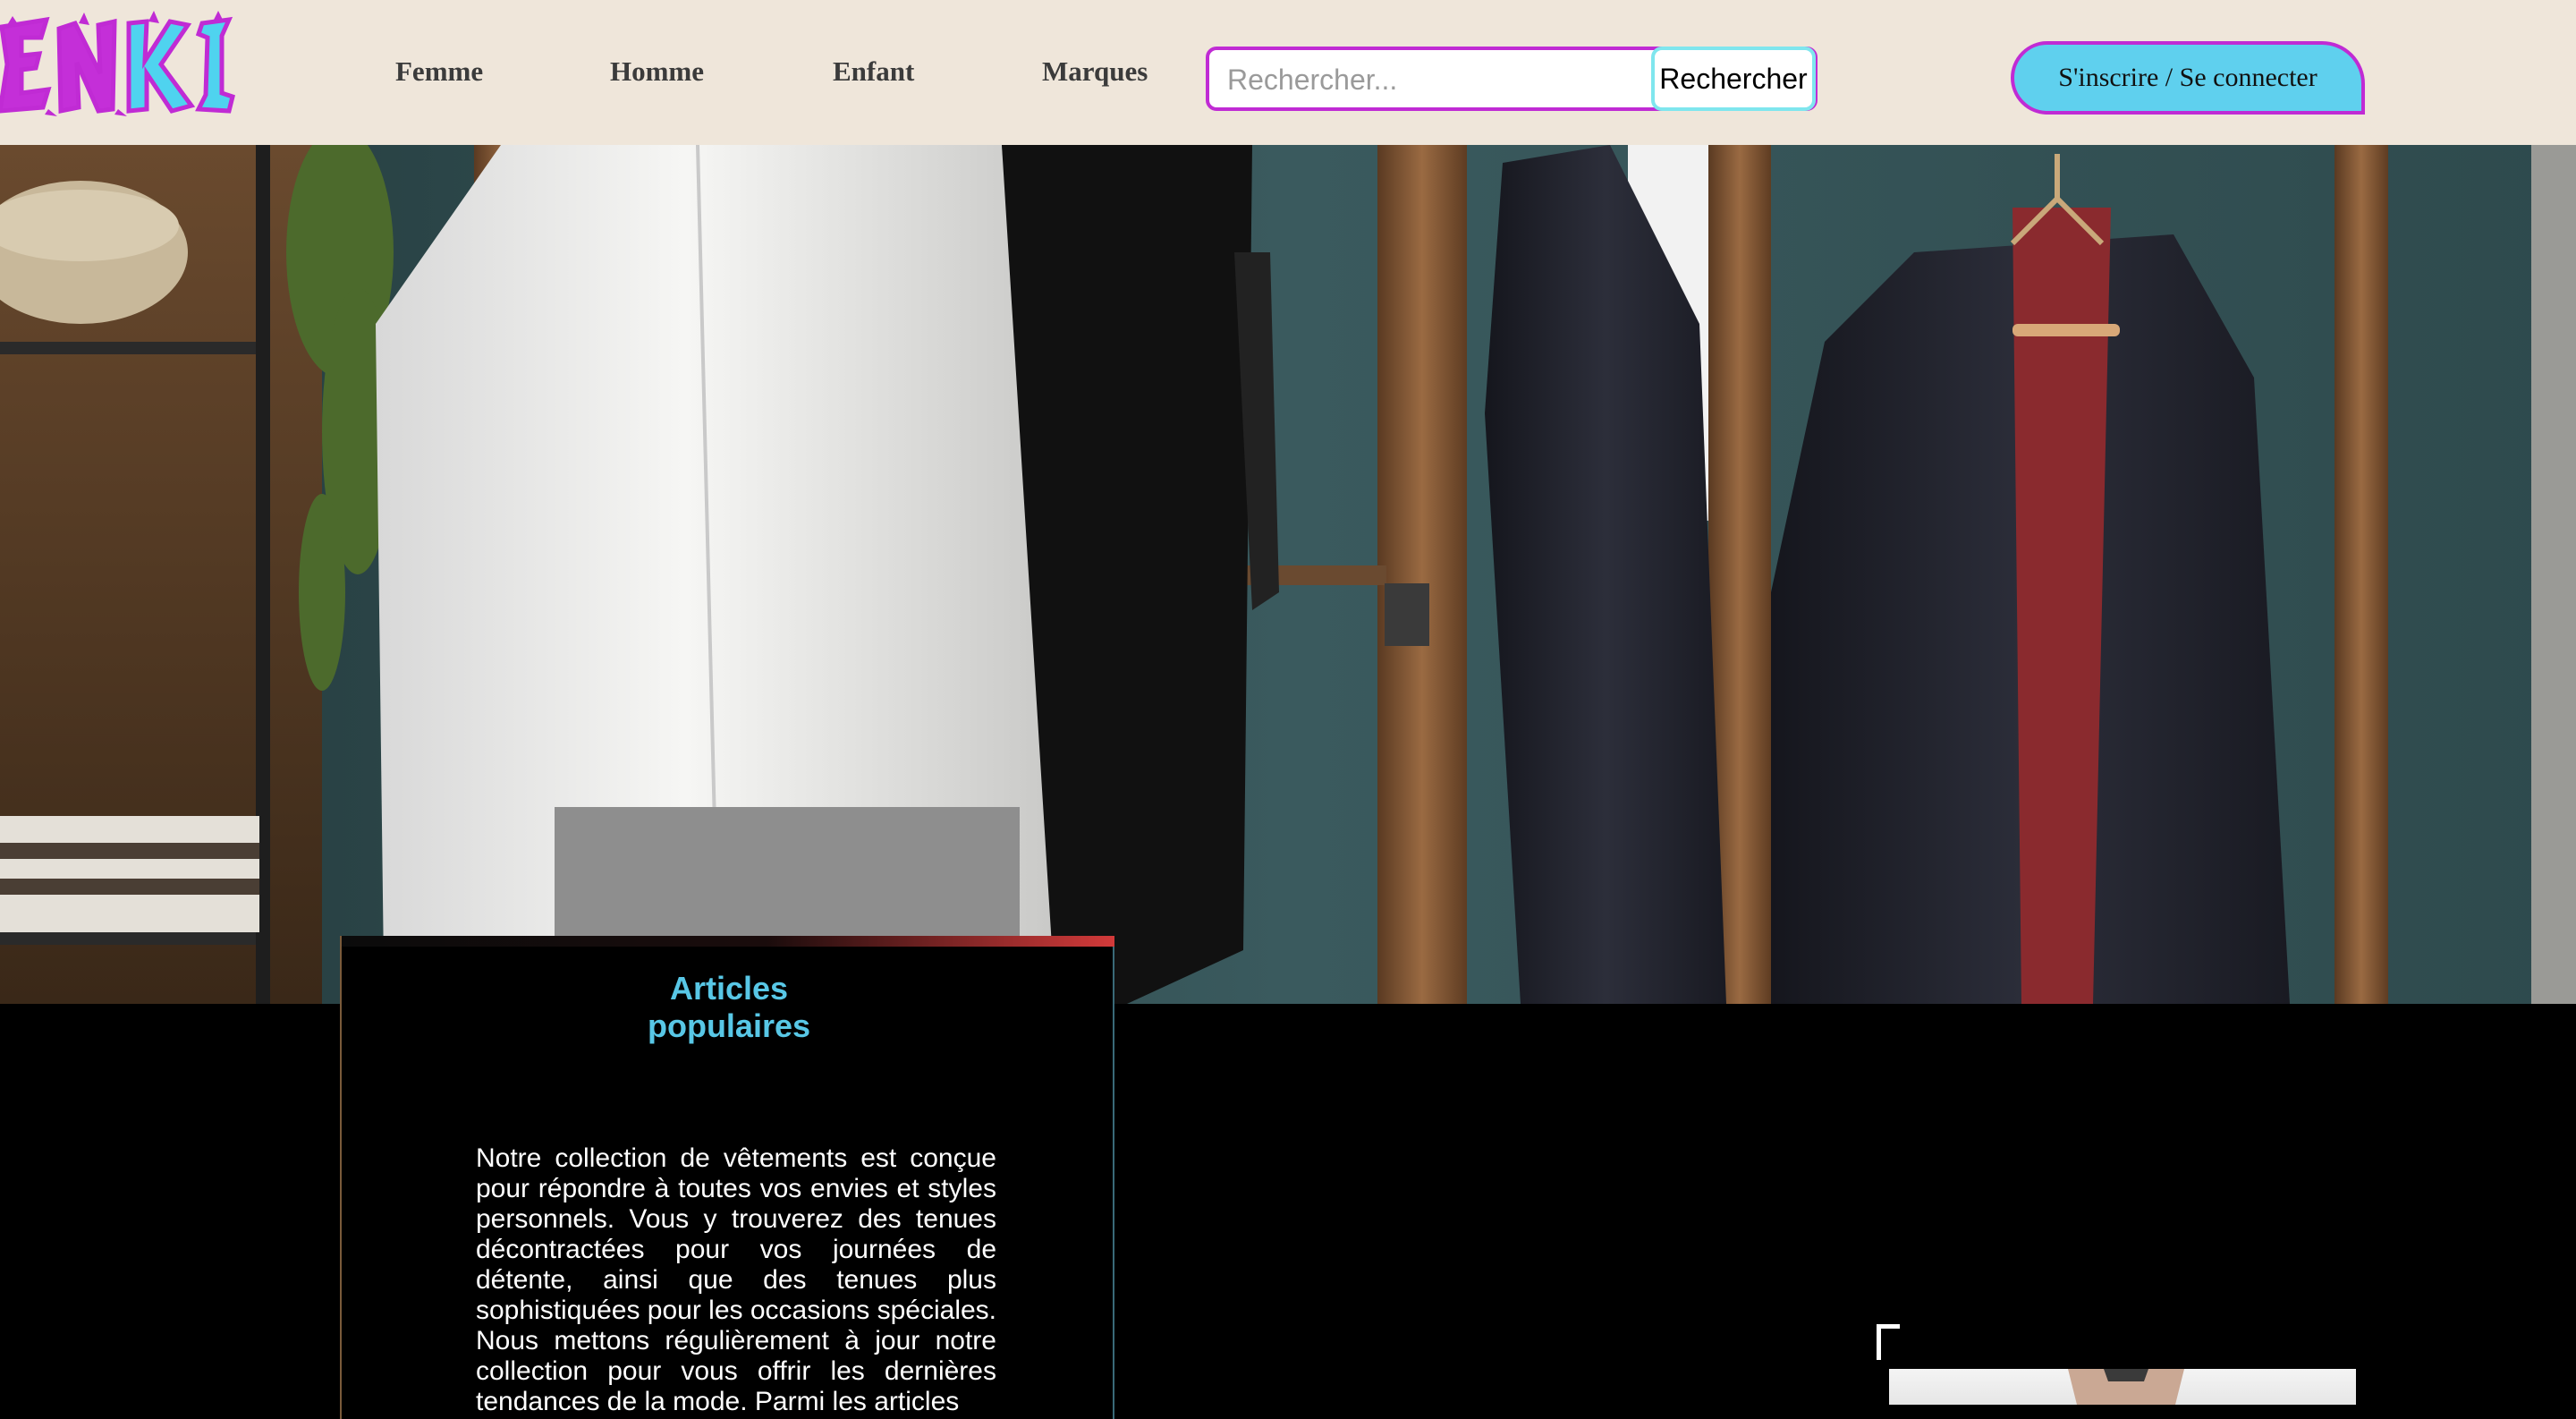 The width and height of the screenshot is (2576, 1419). I want to click on popular-title: Articles populaires, so click(729, 1007).